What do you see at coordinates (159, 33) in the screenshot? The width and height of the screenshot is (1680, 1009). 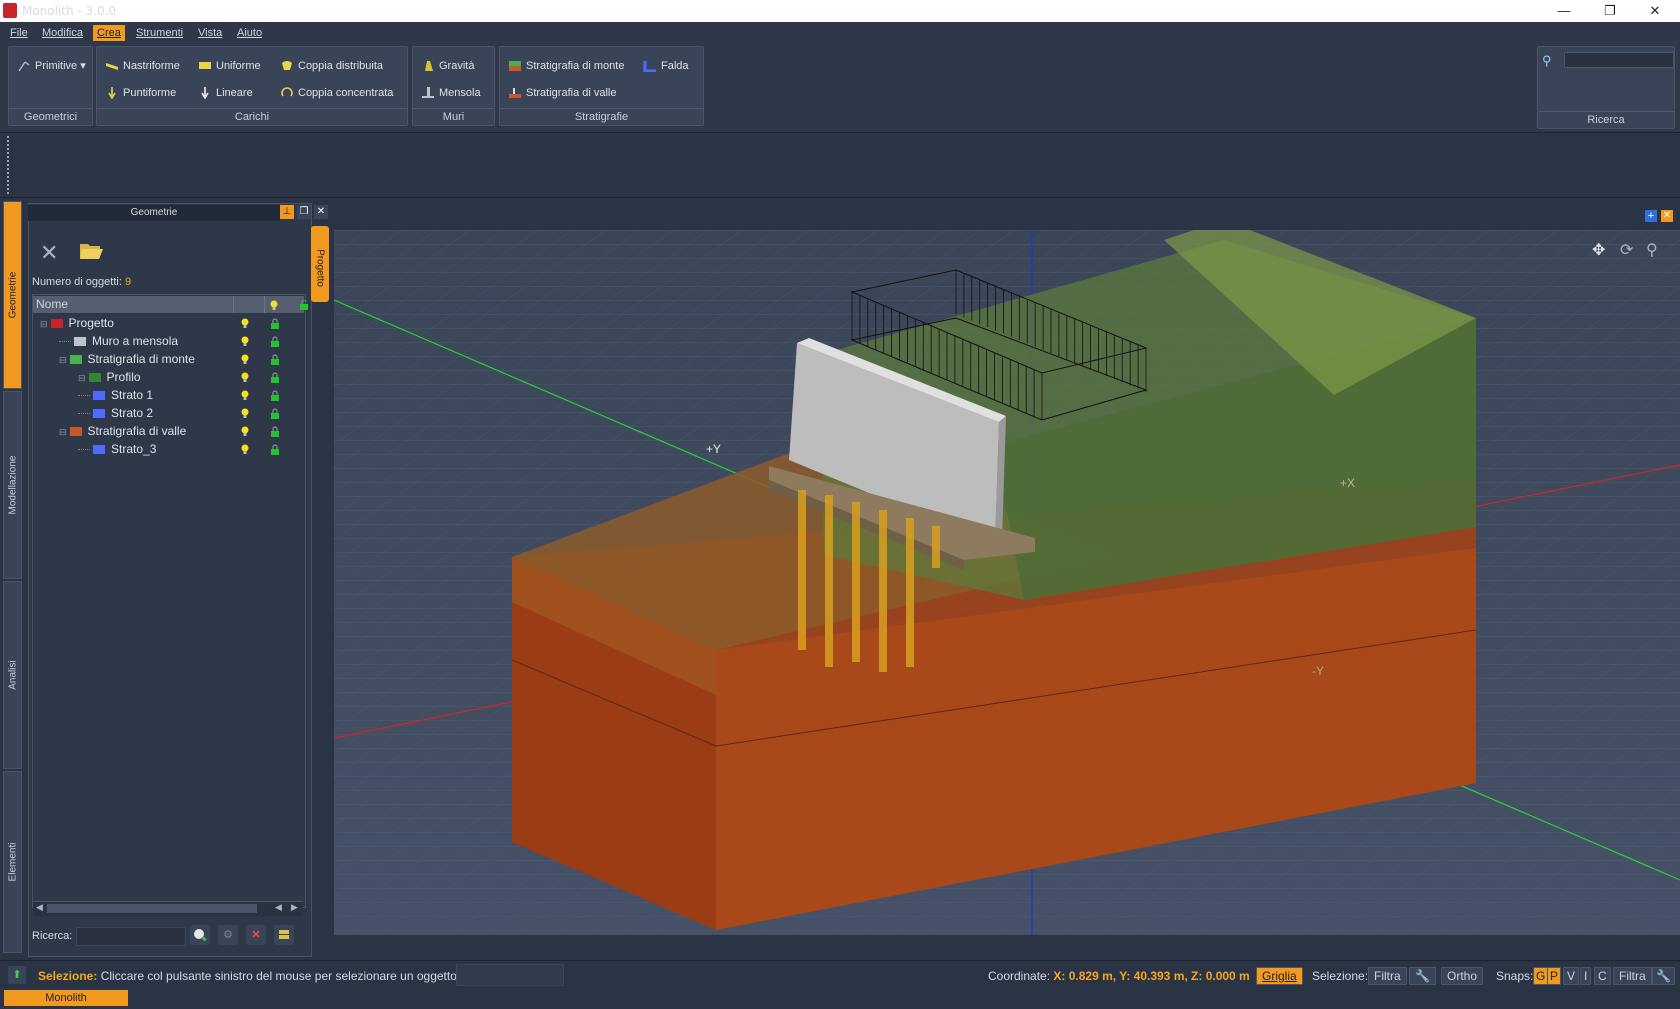 I see `menu-strumenti: Strumenti` at bounding box center [159, 33].